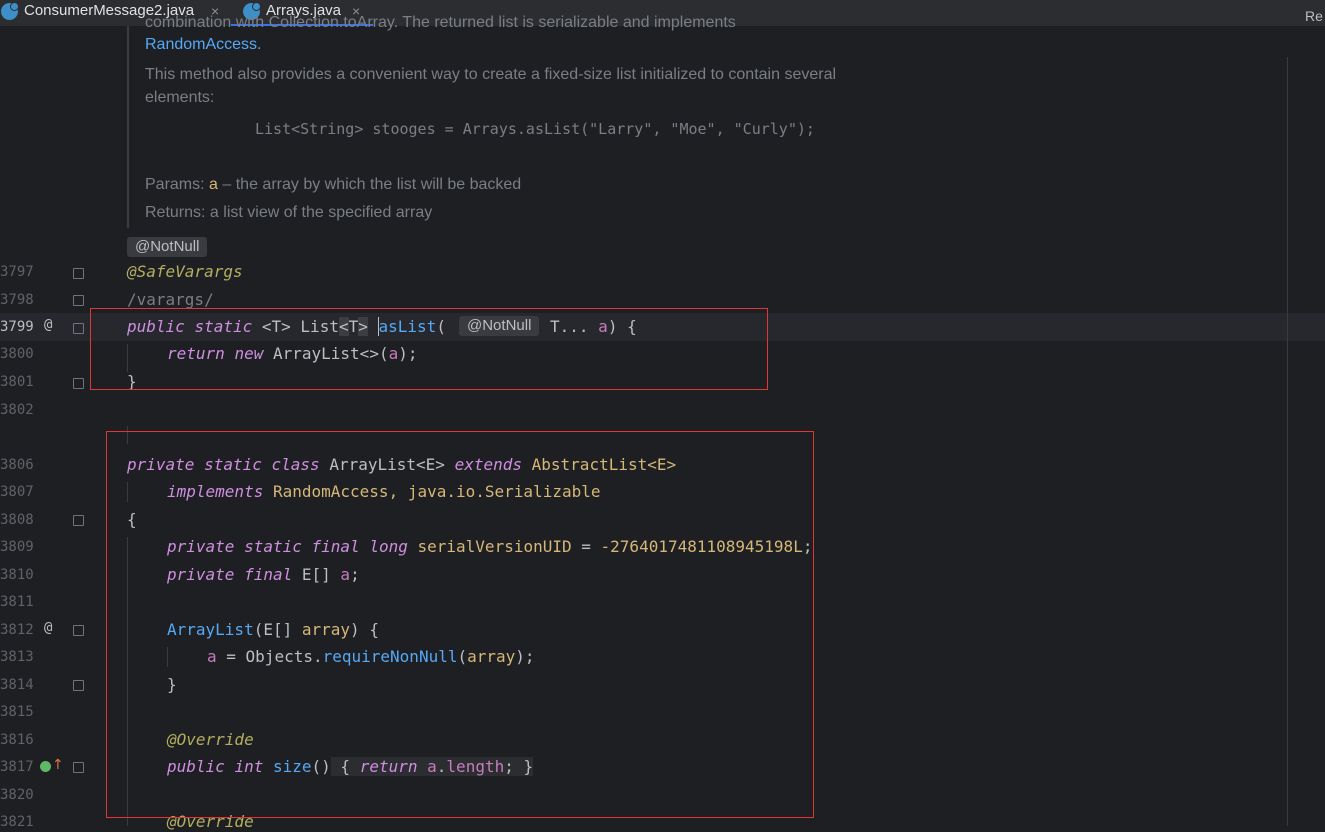  Describe the element at coordinates (1314, 16) in the screenshot. I see `right-panel-label: Re` at that location.